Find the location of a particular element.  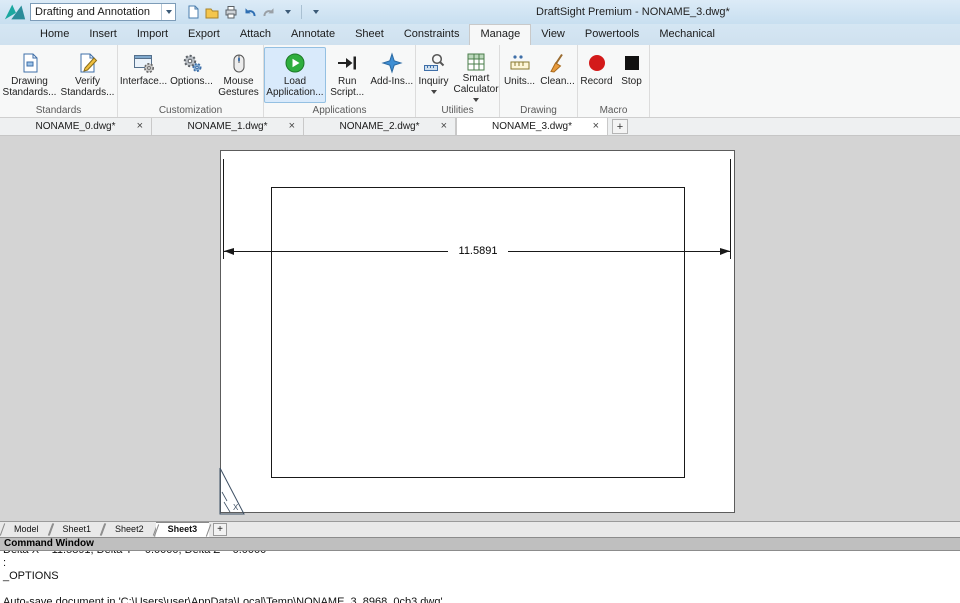

redo-button is located at coordinates (268, 12).